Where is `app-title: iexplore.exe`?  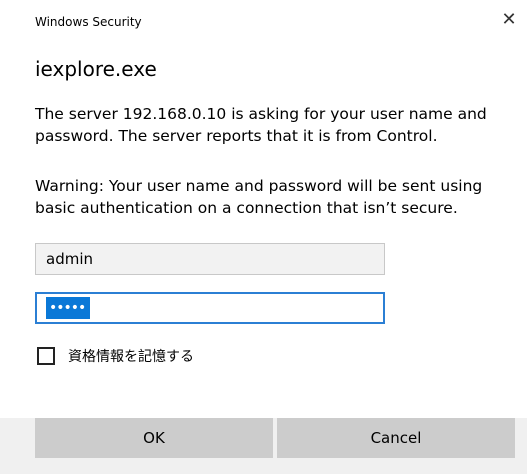
app-title: iexplore.exe is located at coordinates (96, 69).